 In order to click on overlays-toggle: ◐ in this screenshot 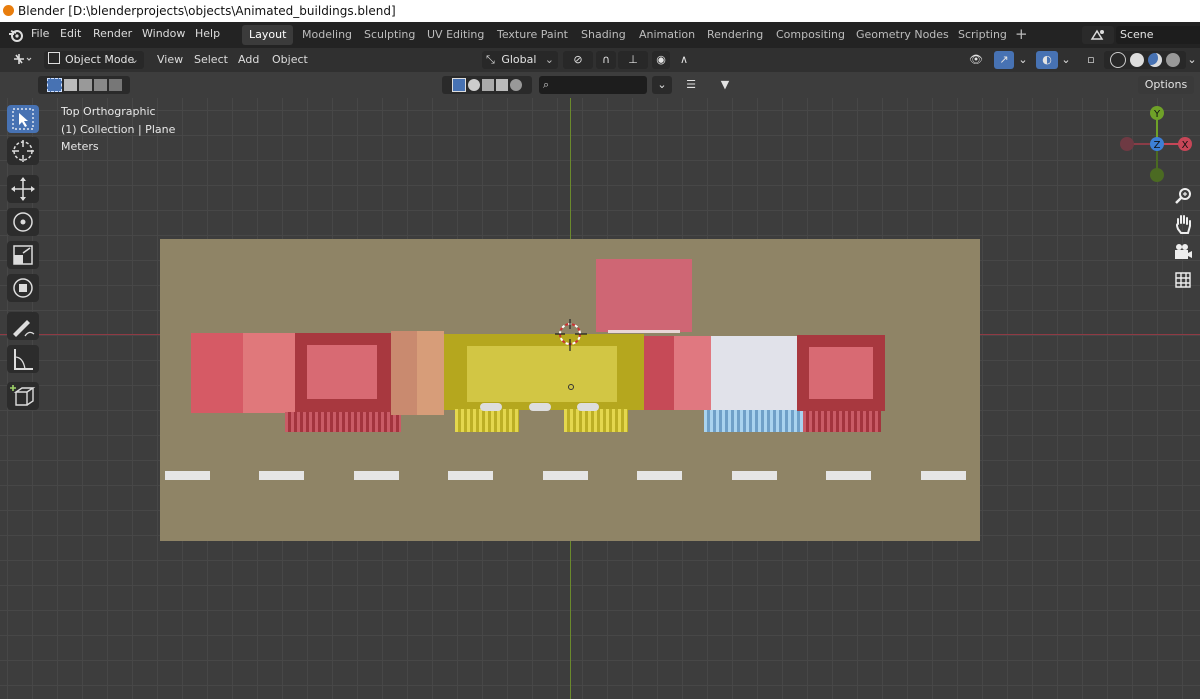, I will do `click(1047, 60)`.